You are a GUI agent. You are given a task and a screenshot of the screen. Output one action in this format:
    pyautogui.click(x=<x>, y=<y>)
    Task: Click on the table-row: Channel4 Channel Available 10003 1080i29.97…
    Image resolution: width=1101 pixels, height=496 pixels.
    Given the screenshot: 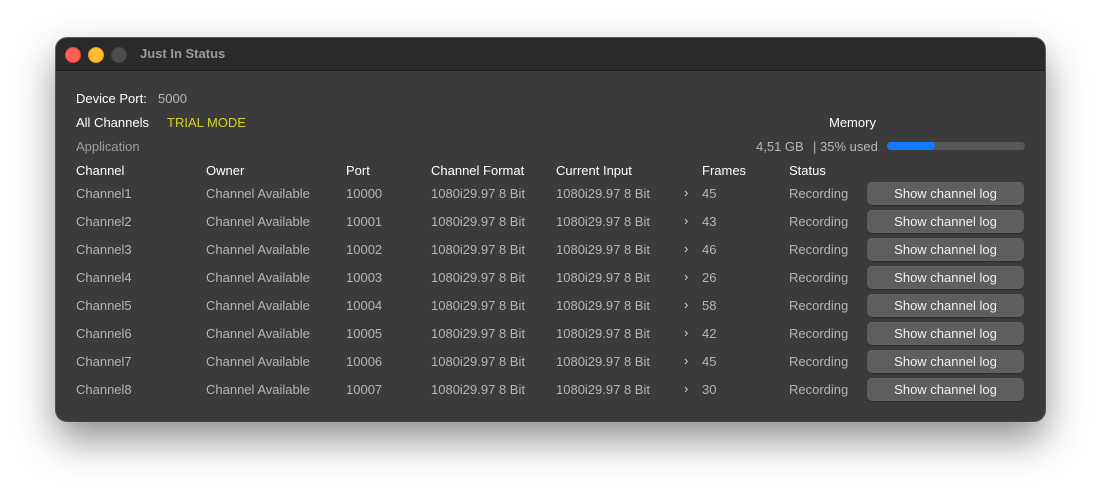 What is the action you would take?
    pyautogui.click(x=550, y=278)
    